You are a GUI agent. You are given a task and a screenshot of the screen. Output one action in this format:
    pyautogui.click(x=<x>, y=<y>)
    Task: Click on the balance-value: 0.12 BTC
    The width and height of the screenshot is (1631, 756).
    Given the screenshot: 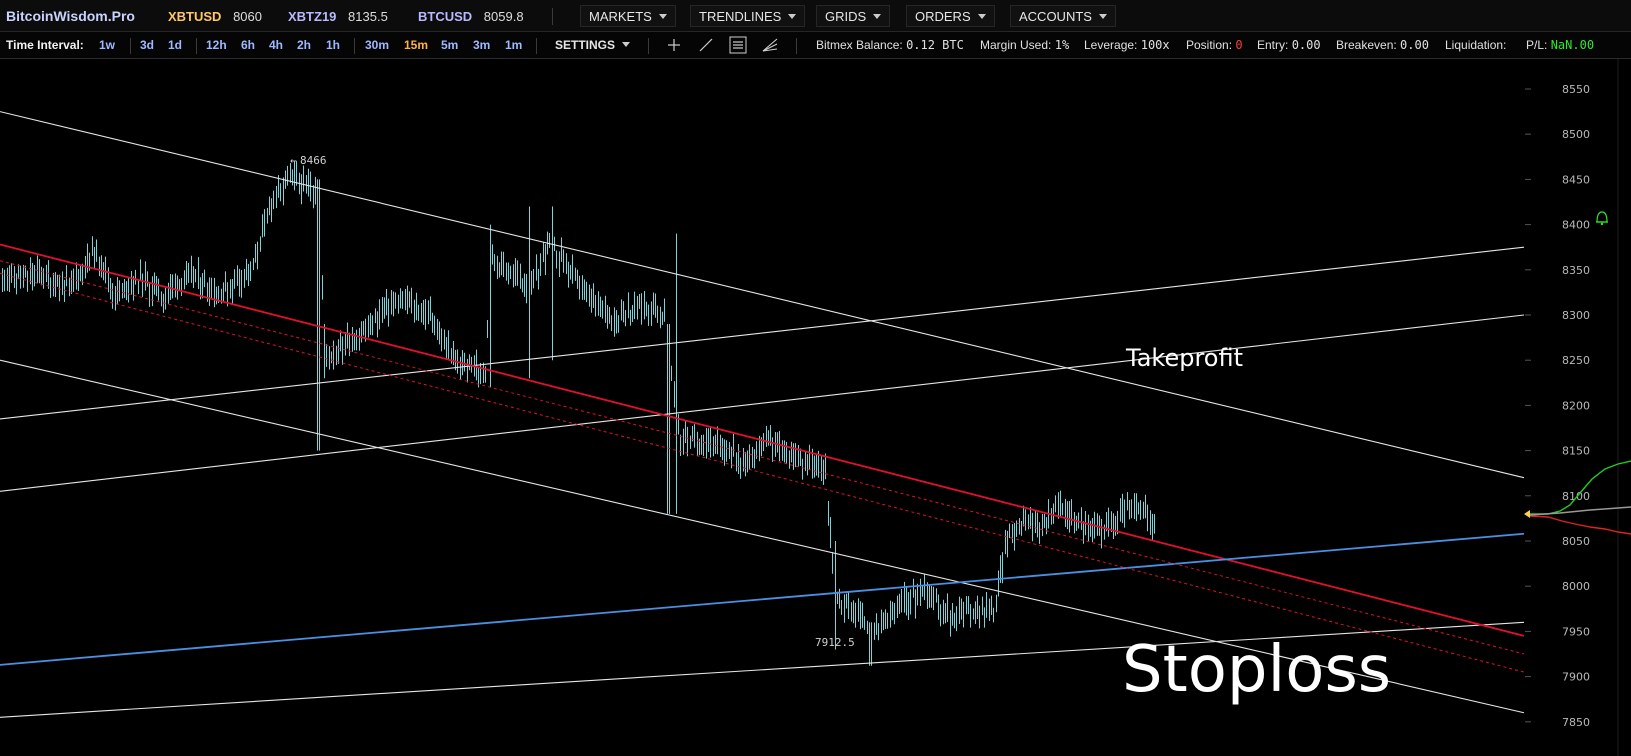 What is the action you would take?
    pyautogui.click(x=935, y=45)
    